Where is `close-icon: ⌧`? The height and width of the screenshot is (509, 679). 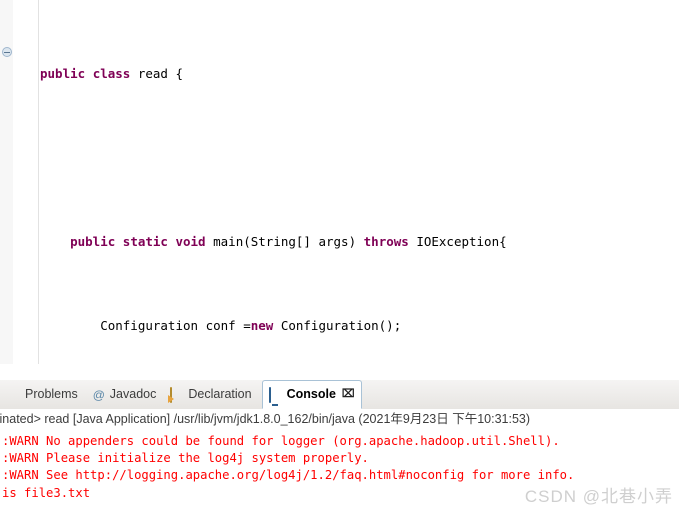 close-icon: ⌧ is located at coordinates (348, 394).